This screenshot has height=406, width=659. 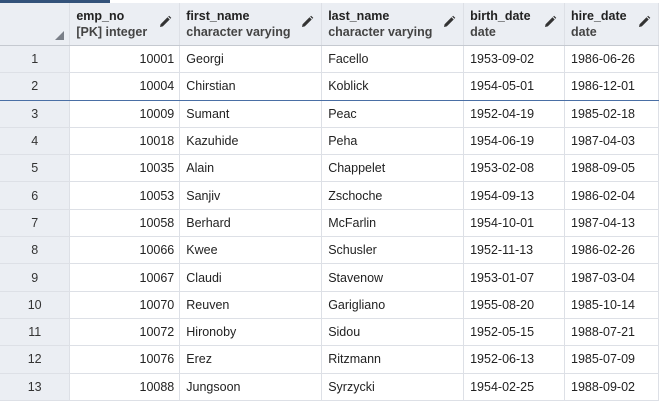 What do you see at coordinates (393, 250) in the screenshot?
I see `cell-last-name: Schusler` at bounding box center [393, 250].